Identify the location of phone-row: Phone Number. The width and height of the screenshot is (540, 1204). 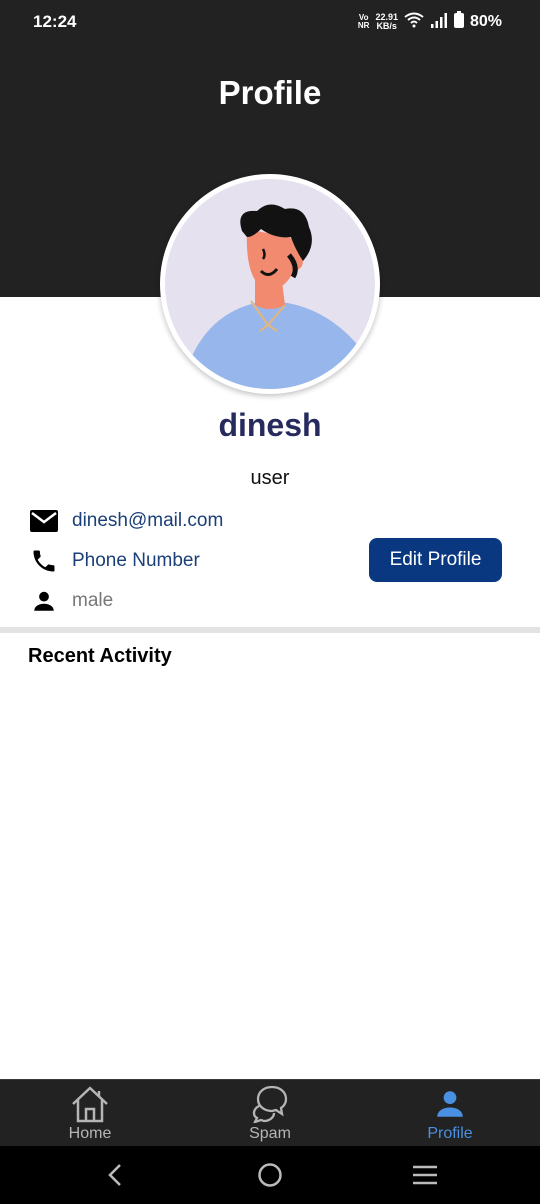
(114, 561).